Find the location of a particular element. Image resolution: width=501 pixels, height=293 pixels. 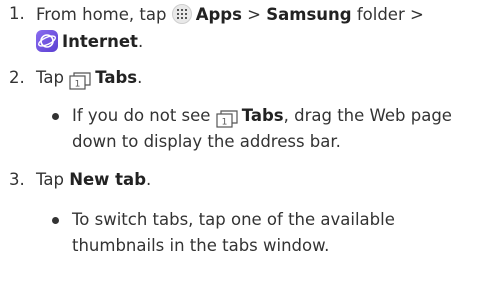

step-text-line: Tap 1 Tabs. is located at coordinates (89, 80).